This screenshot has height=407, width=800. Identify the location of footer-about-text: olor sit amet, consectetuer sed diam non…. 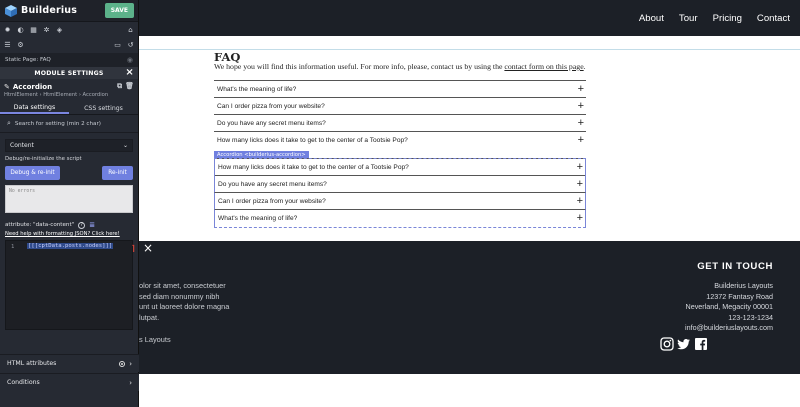
(184, 313).